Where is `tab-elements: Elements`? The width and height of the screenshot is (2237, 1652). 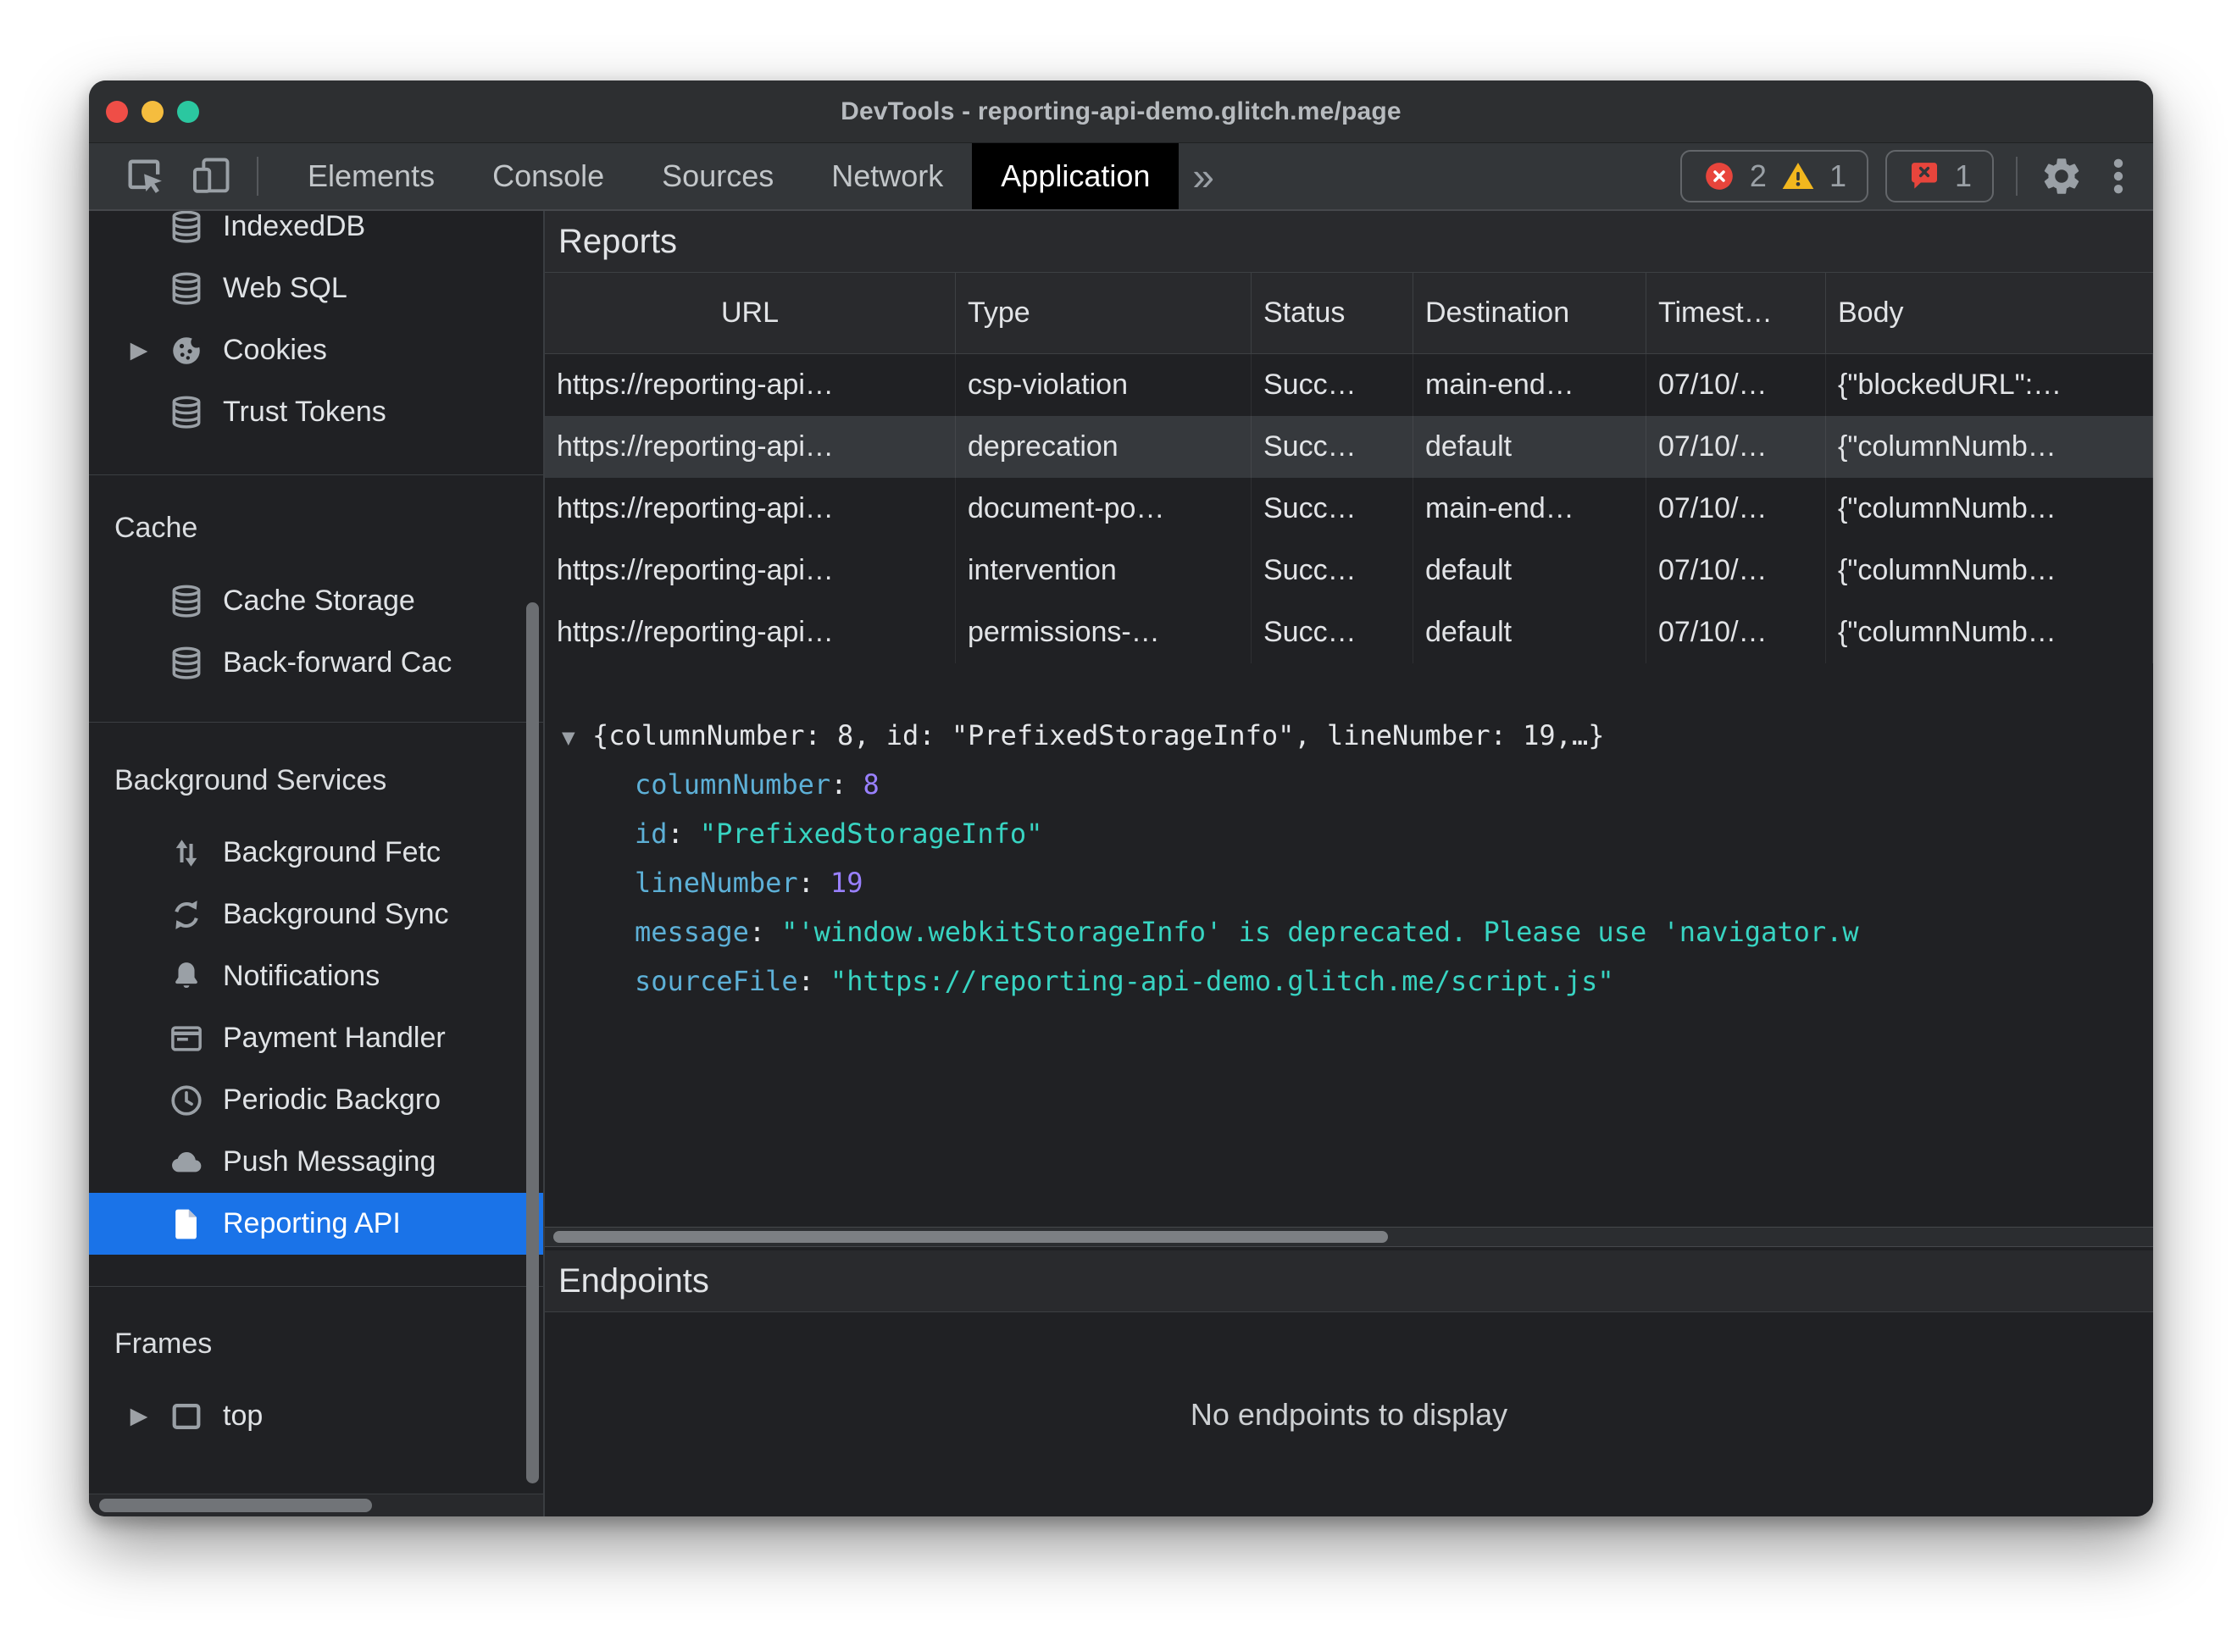
tab-elements: Elements is located at coordinates (371, 176).